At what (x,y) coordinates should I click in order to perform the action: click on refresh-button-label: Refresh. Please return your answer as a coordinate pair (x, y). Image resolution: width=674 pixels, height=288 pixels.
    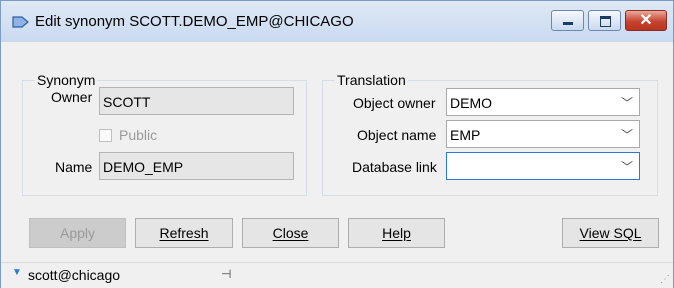
    Looking at the image, I should click on (184, 233).